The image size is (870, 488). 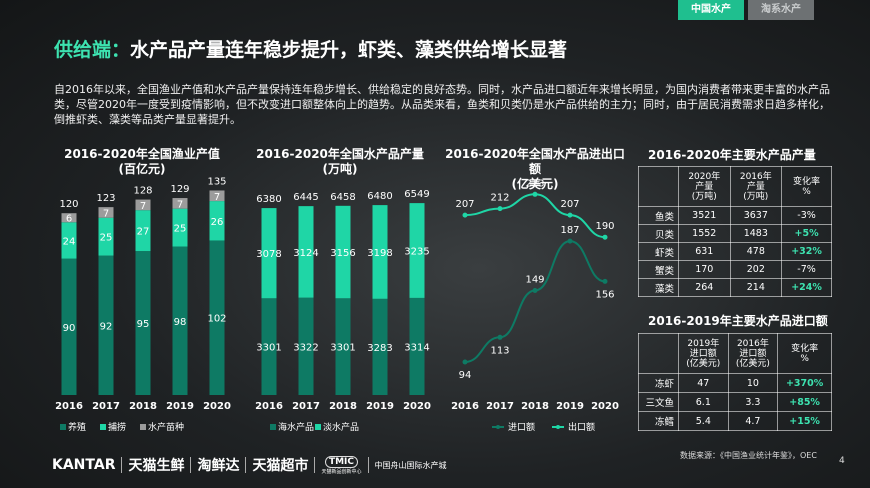 I want to click on production-chart-bar-label: 3156, so click(x=342, y=253).